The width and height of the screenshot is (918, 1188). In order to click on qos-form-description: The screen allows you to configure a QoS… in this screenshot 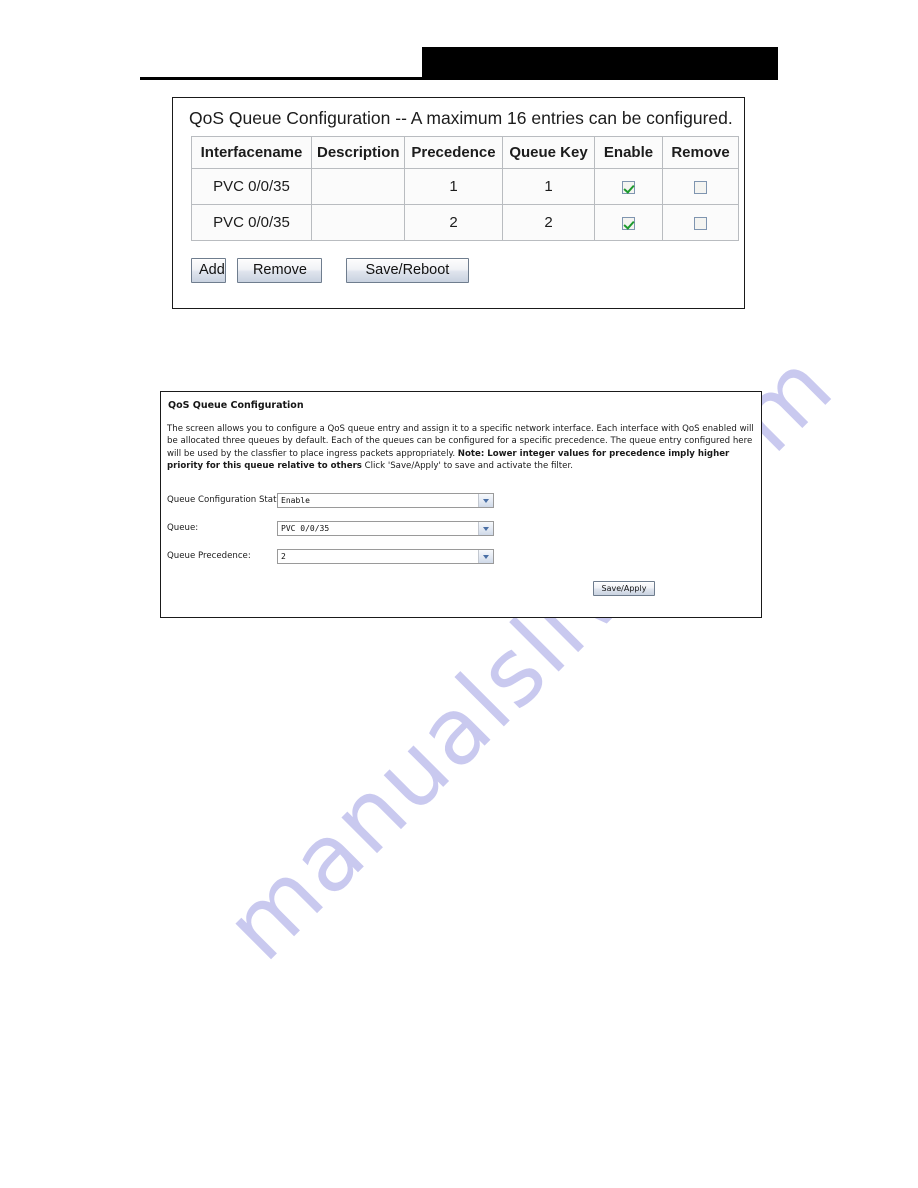, I will do `click(463, 447)`.